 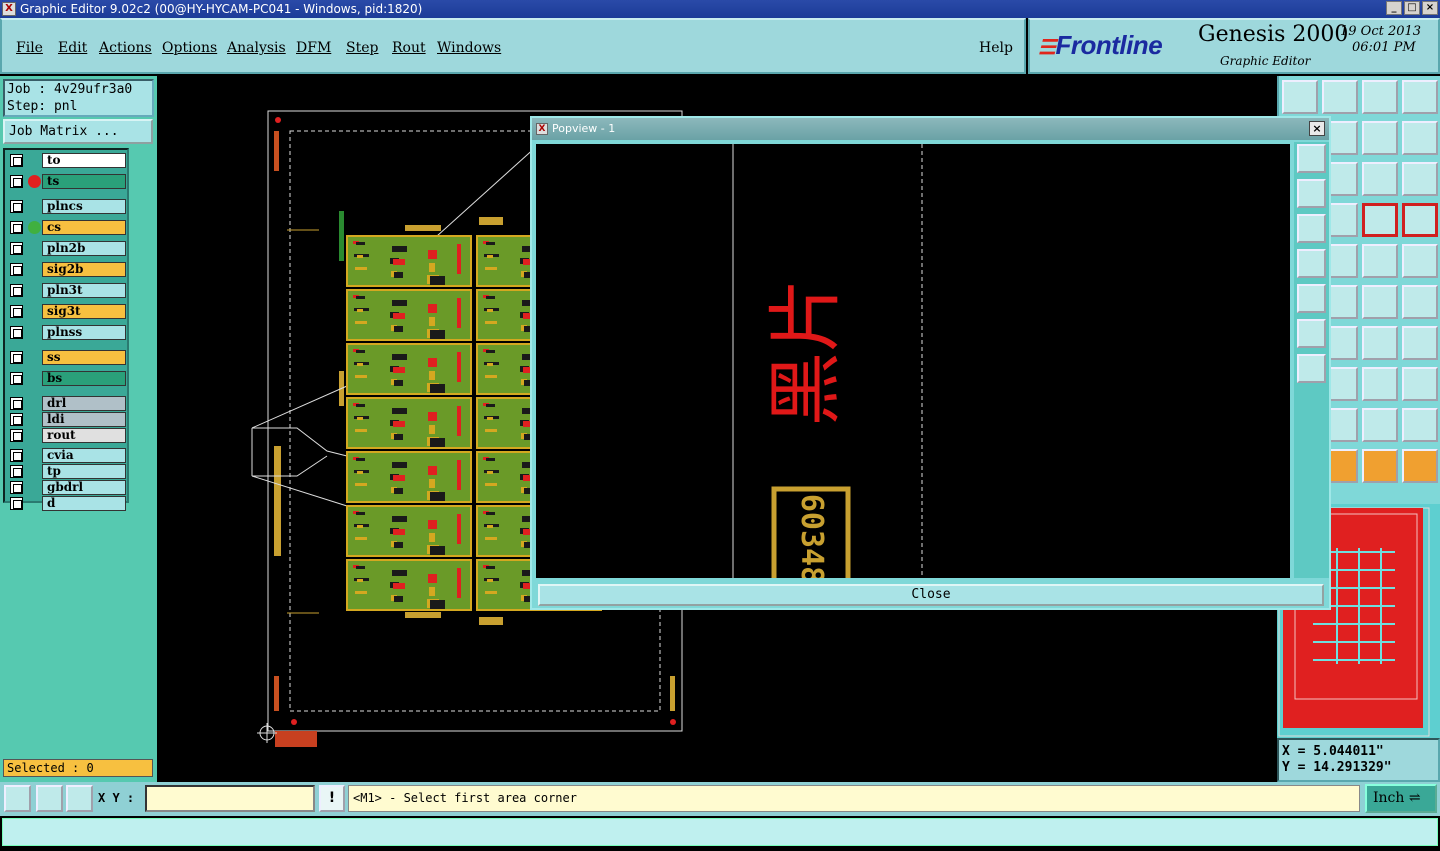 What do you see at coordinates (1300, 97) in the screenshot?
I see `home-up-icon` at bounding box center [1300, 97].